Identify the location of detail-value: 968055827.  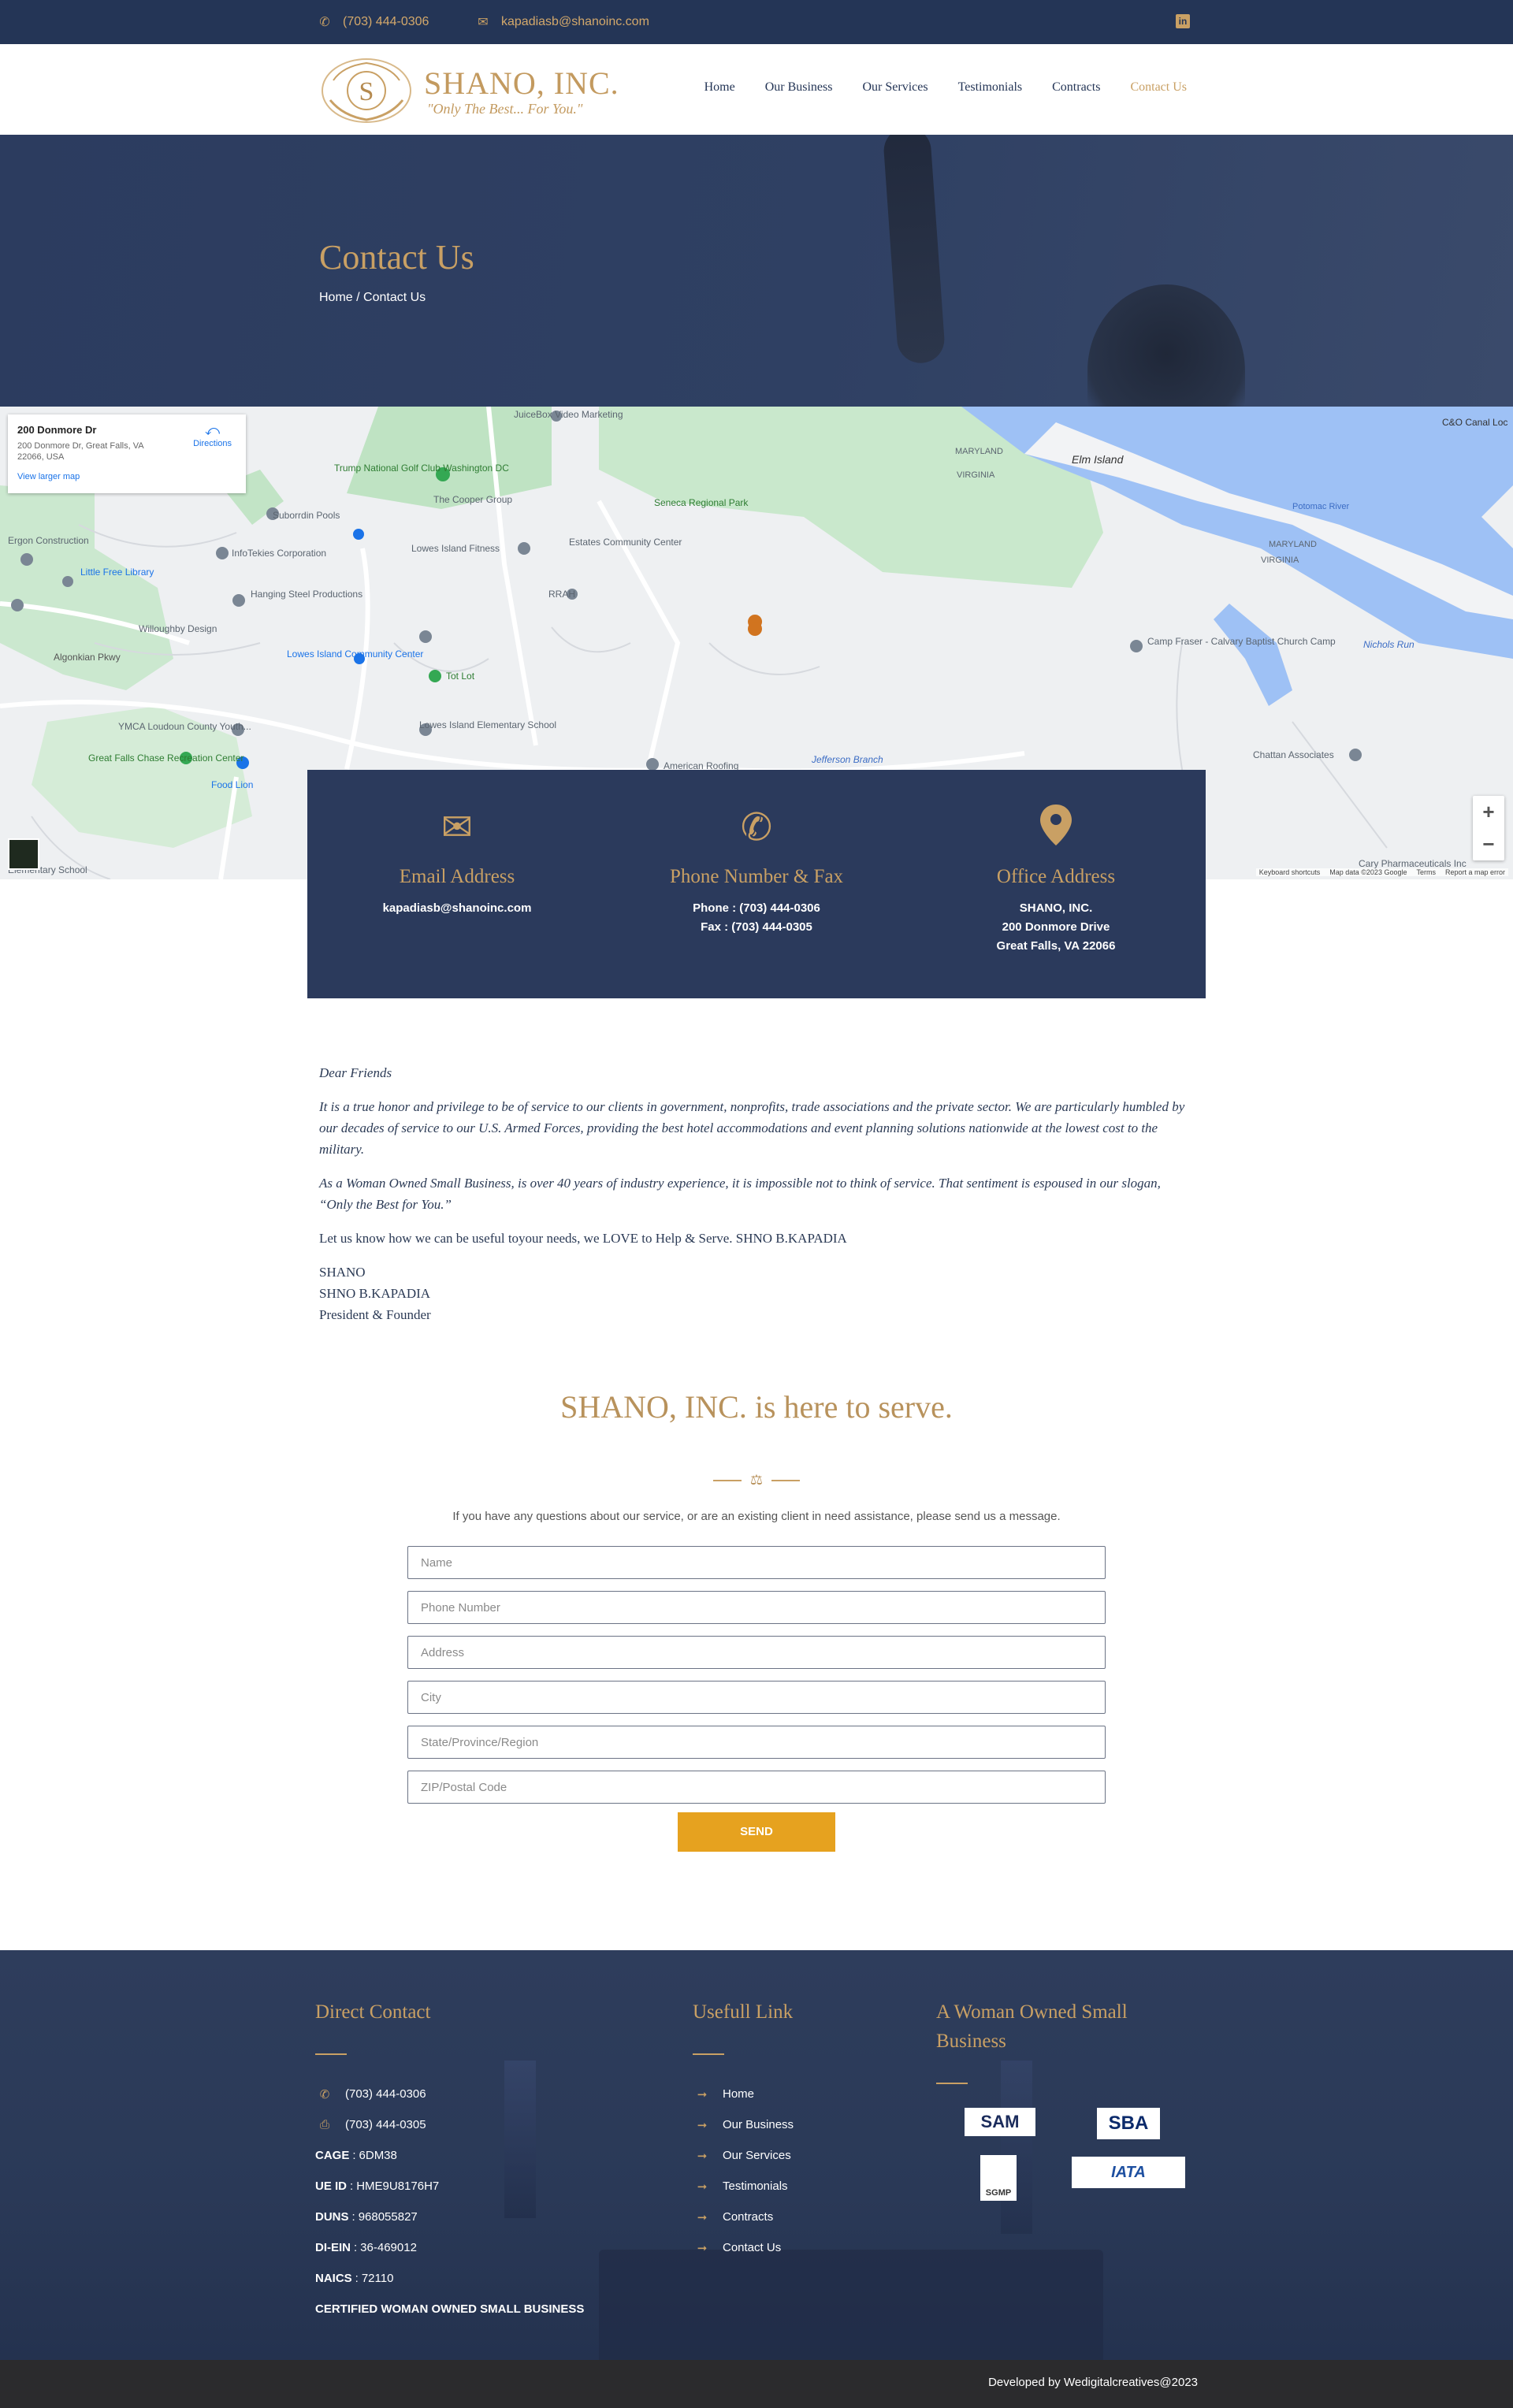
(388, 2217).